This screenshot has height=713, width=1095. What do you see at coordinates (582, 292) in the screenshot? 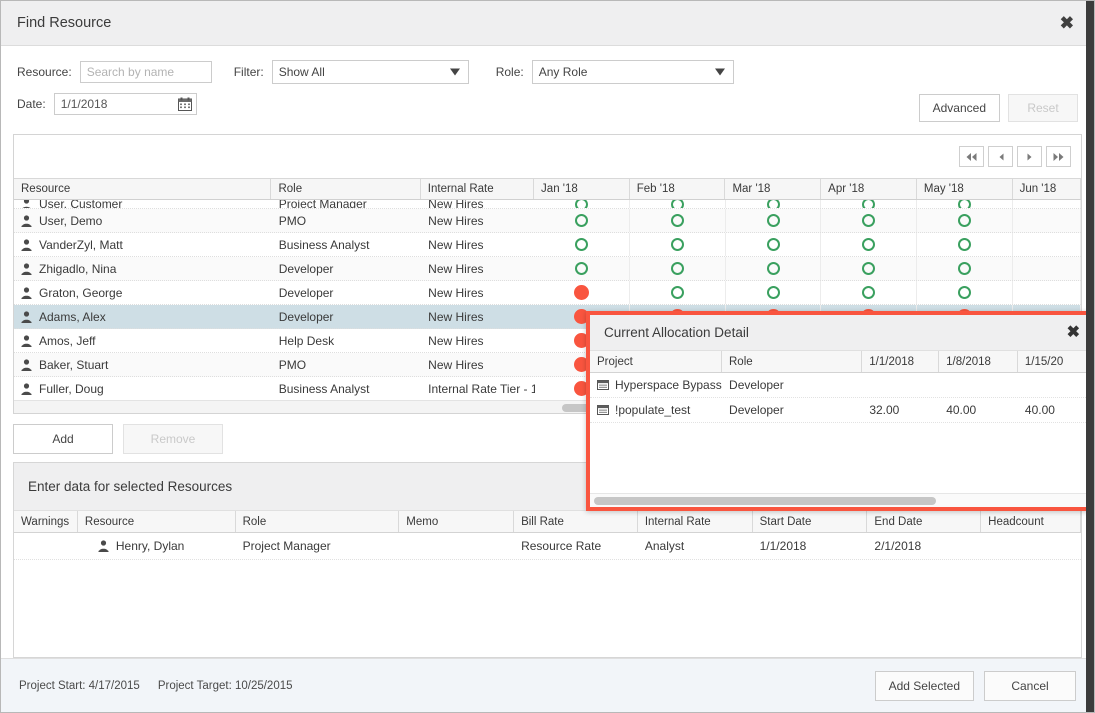
I see `availability-full-indicator` at bounding box center [582, 292].